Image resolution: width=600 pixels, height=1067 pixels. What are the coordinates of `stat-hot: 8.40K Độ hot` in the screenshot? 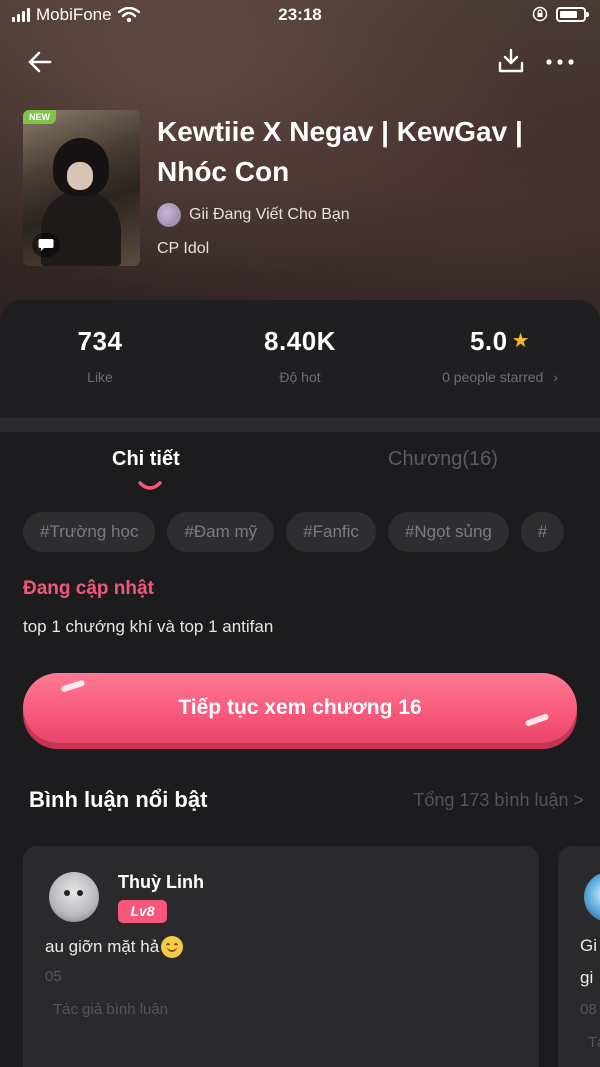 It's located at (300, 355).